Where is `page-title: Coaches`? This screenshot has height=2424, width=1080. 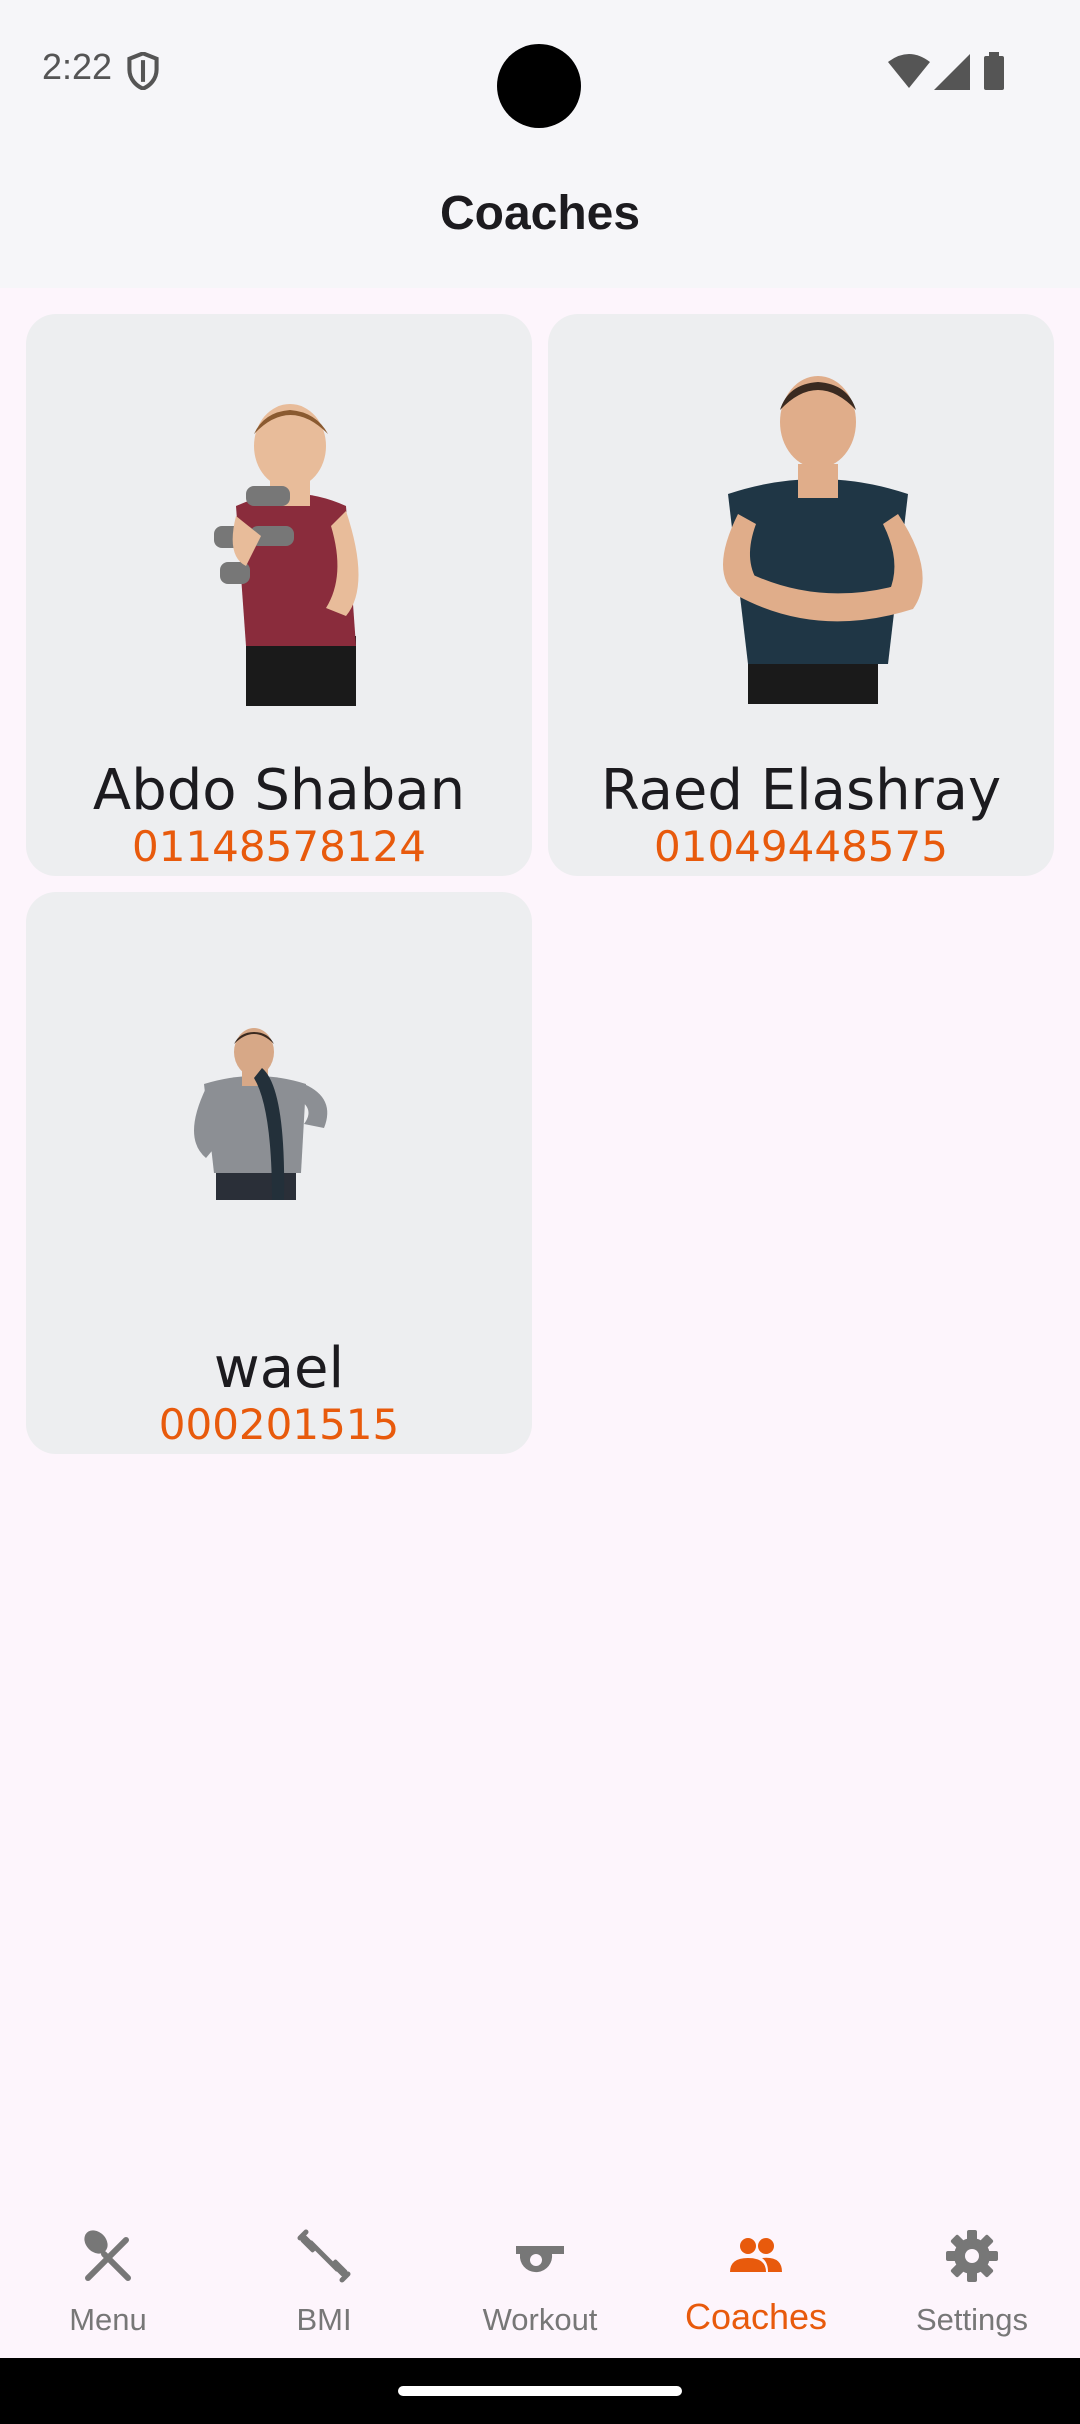
page-title: Coaches is located at coordinates (540, 213).